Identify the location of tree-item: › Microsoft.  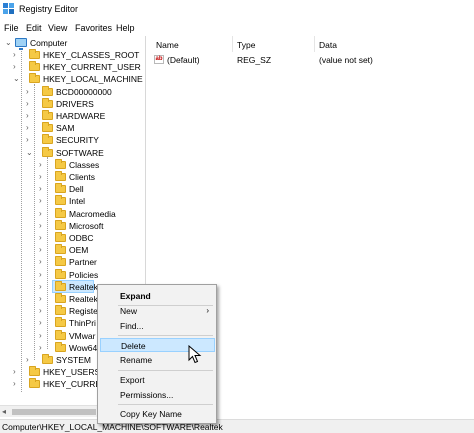
(72, 225).